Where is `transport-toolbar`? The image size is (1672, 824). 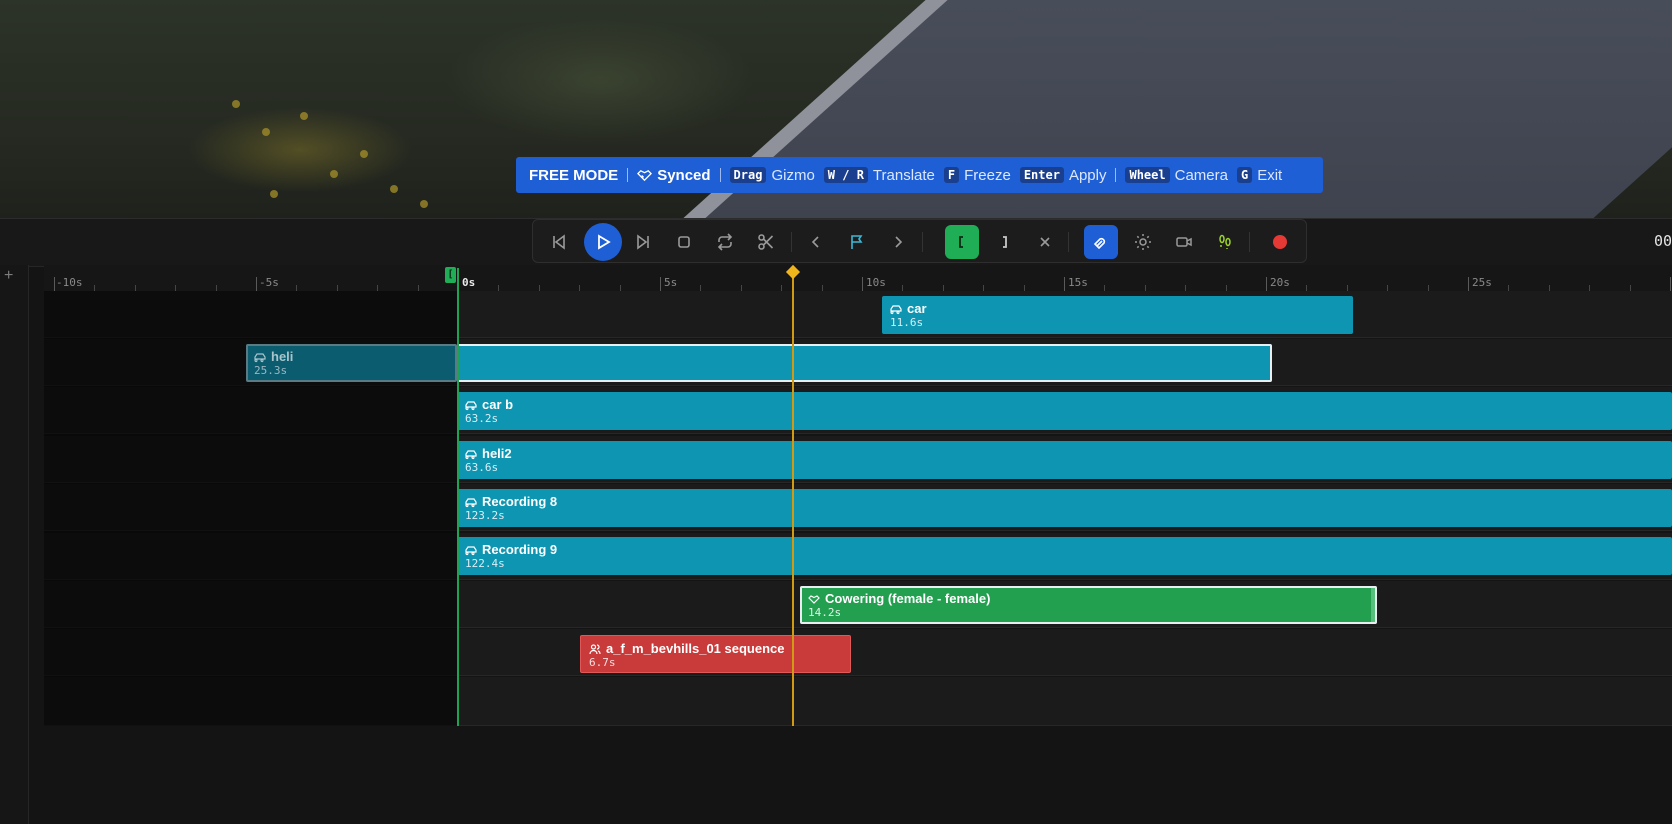
transport-toolbar is located at coordinates (919, 241).